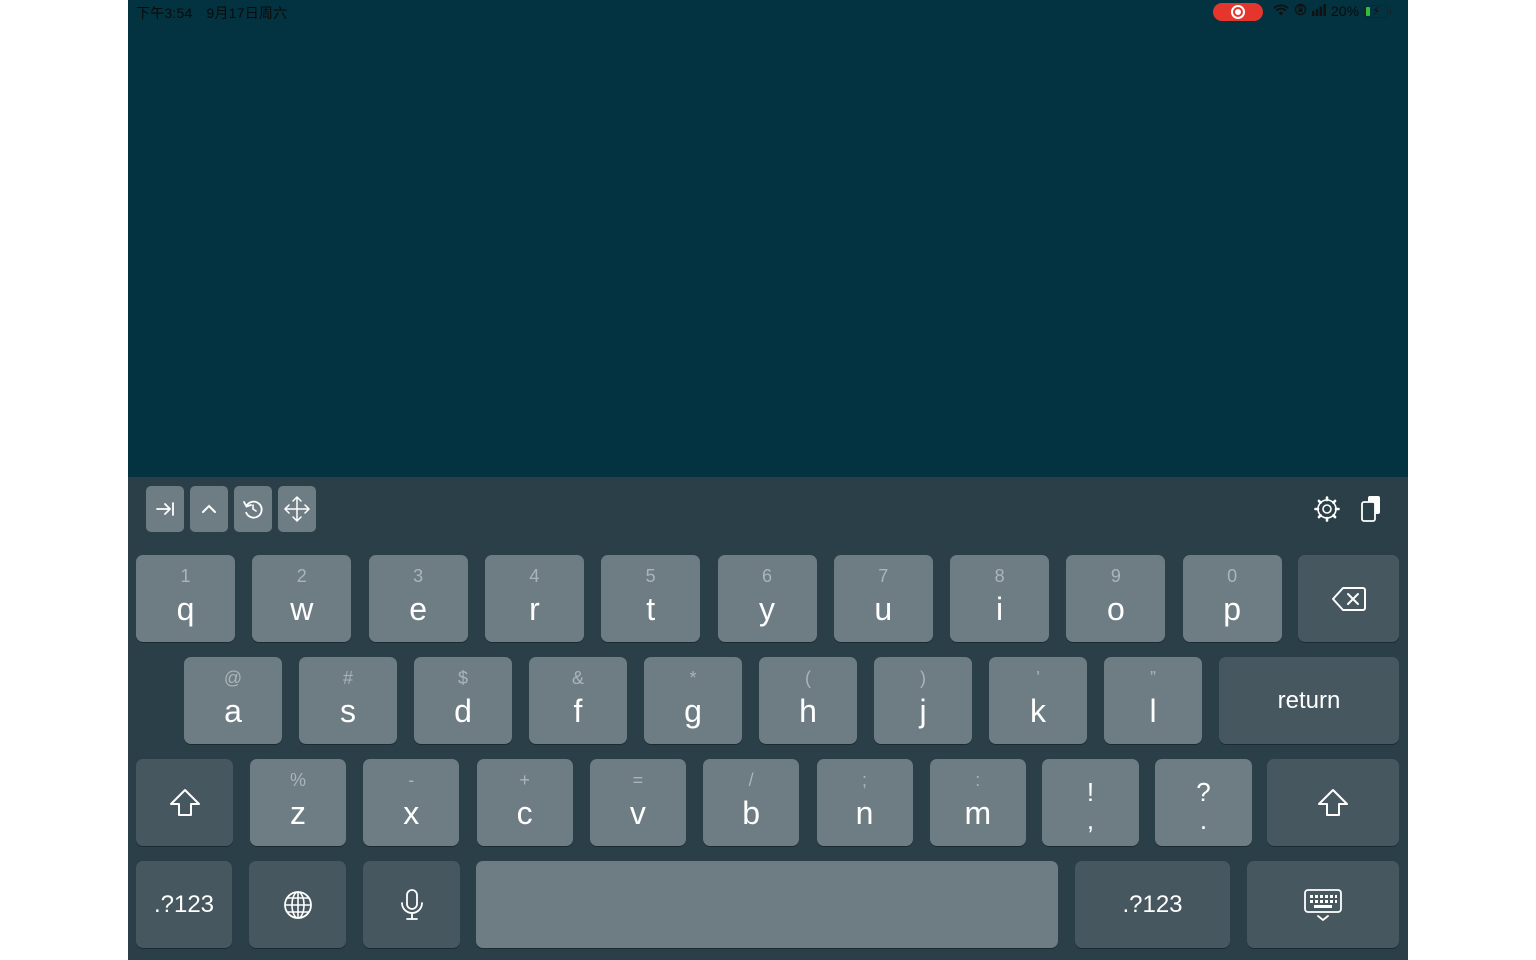 This screenshot has width=1536, height=960. What do you see at coordinates (1090, 820) in the screenshot?
I see `punct-bottom-label: ,` at bounding box center [1090, 820].